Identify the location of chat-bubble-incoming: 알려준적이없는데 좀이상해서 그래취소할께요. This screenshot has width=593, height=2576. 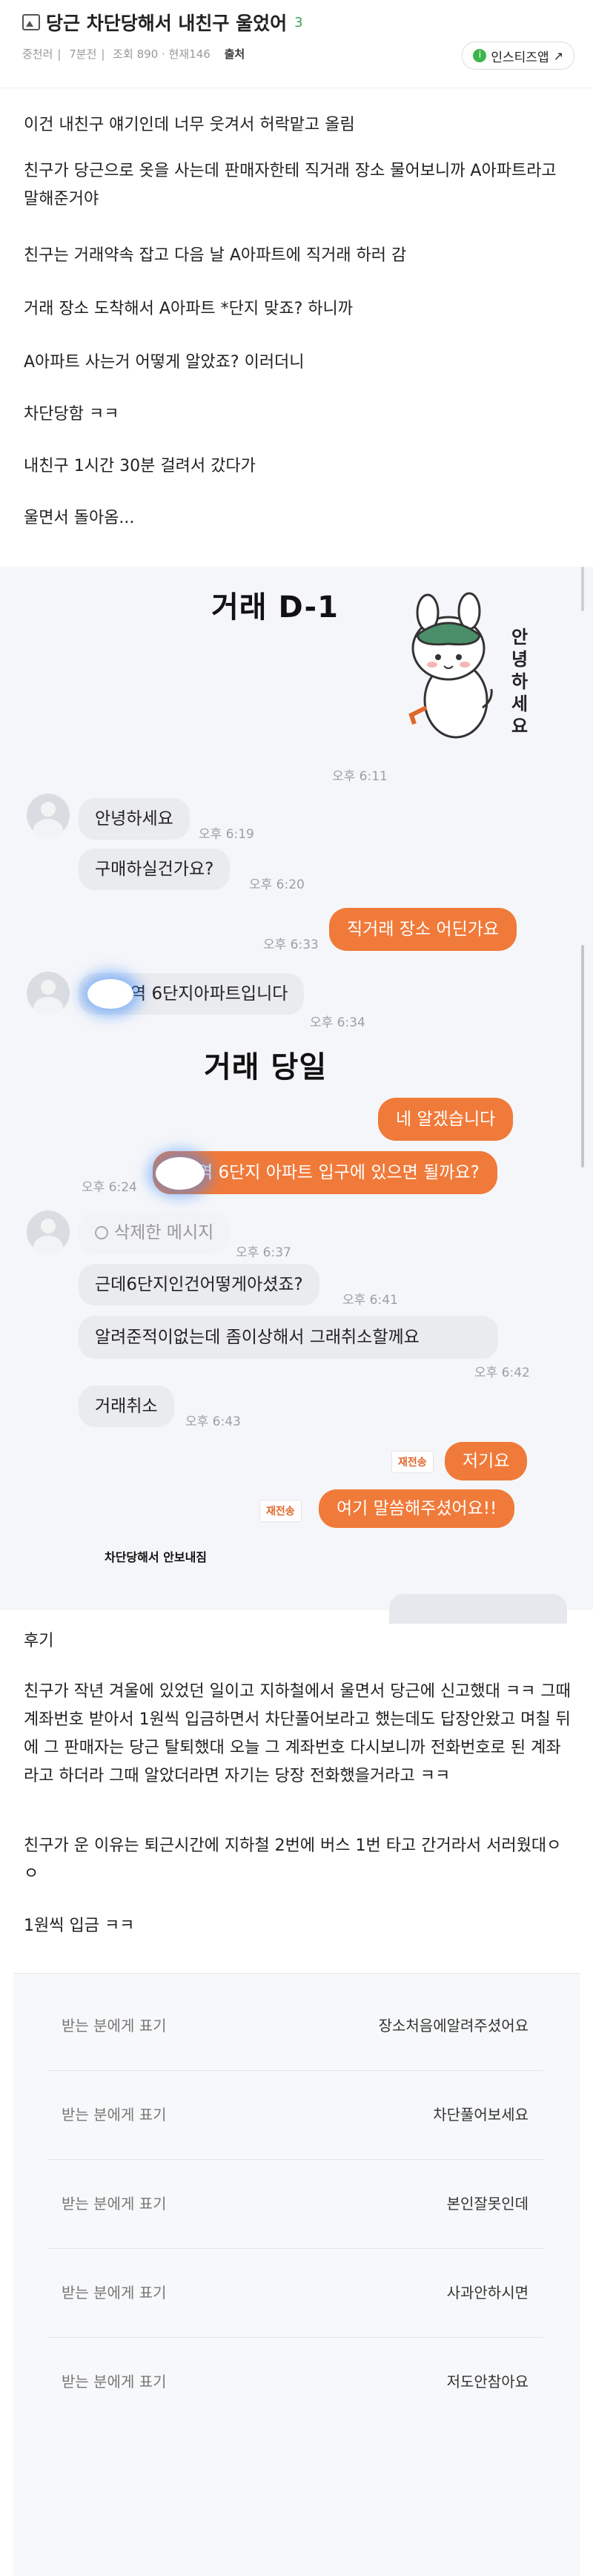
(288, 1338).